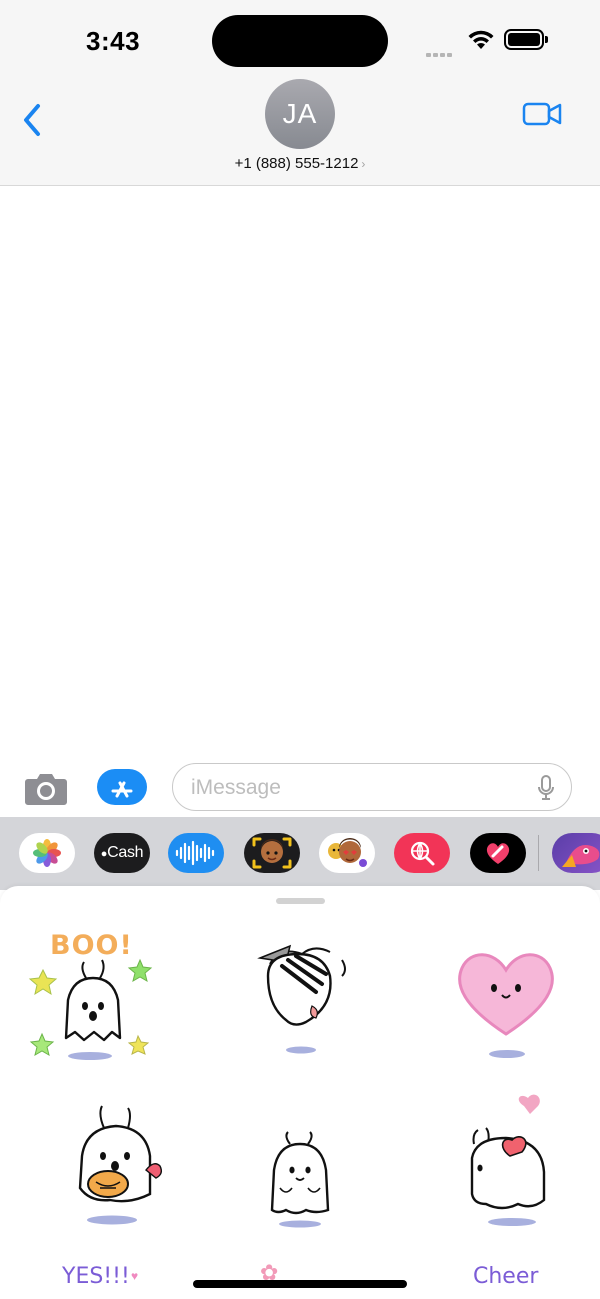  Describe the element at coordinates (125, 852) in the screenshot. I see `cash-label-text: Cash` at that location.